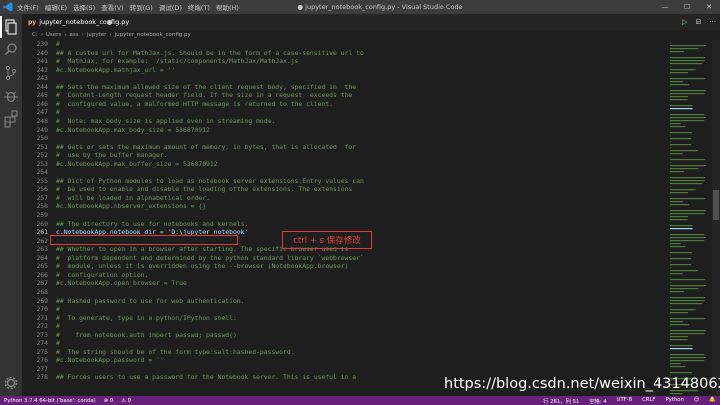 Image resolution: width=720 pixels, height=405 pixels. Describe the element at coordinates (11, 119) in the screenshot. I see `extensions-icon` at that location.